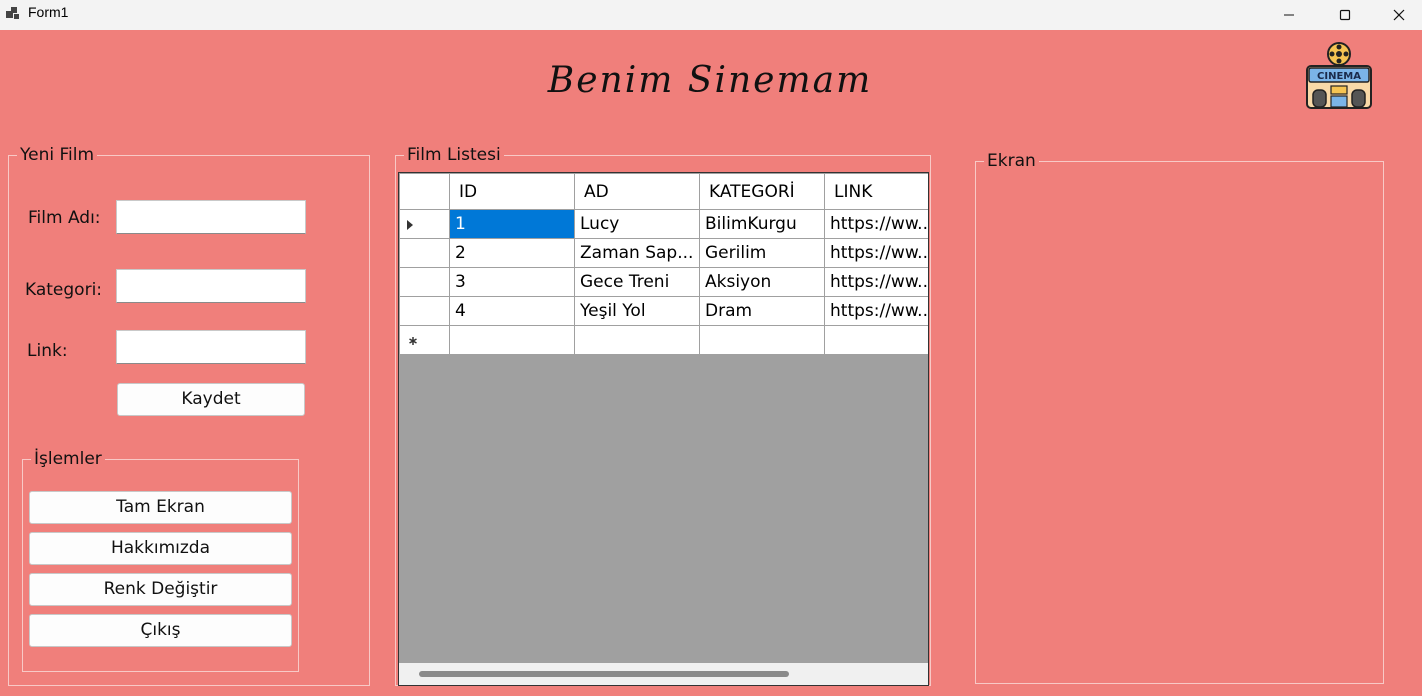 Image resolution: width=1422 pixels, height=696 pixels. What do you see at coordinates (762, 253) in the screenshot?
I see `table-cell-kategori: Gerilim` at bounding box center [762, 253].